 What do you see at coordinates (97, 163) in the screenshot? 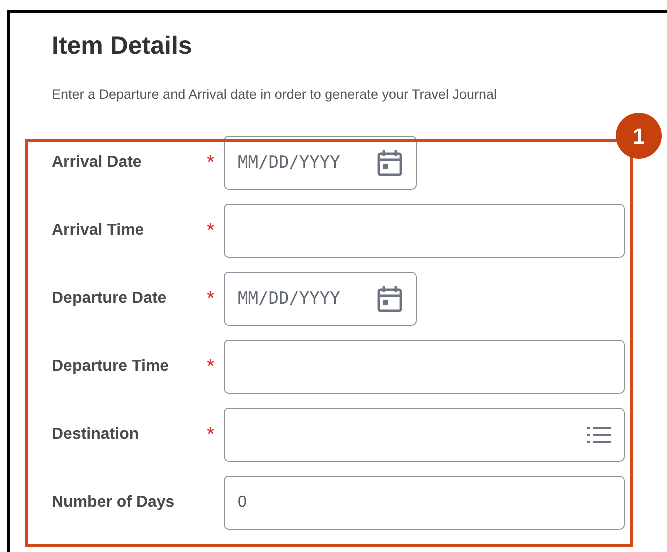
I see `field-label: Arrival Date` at bounding box center [97, 163].